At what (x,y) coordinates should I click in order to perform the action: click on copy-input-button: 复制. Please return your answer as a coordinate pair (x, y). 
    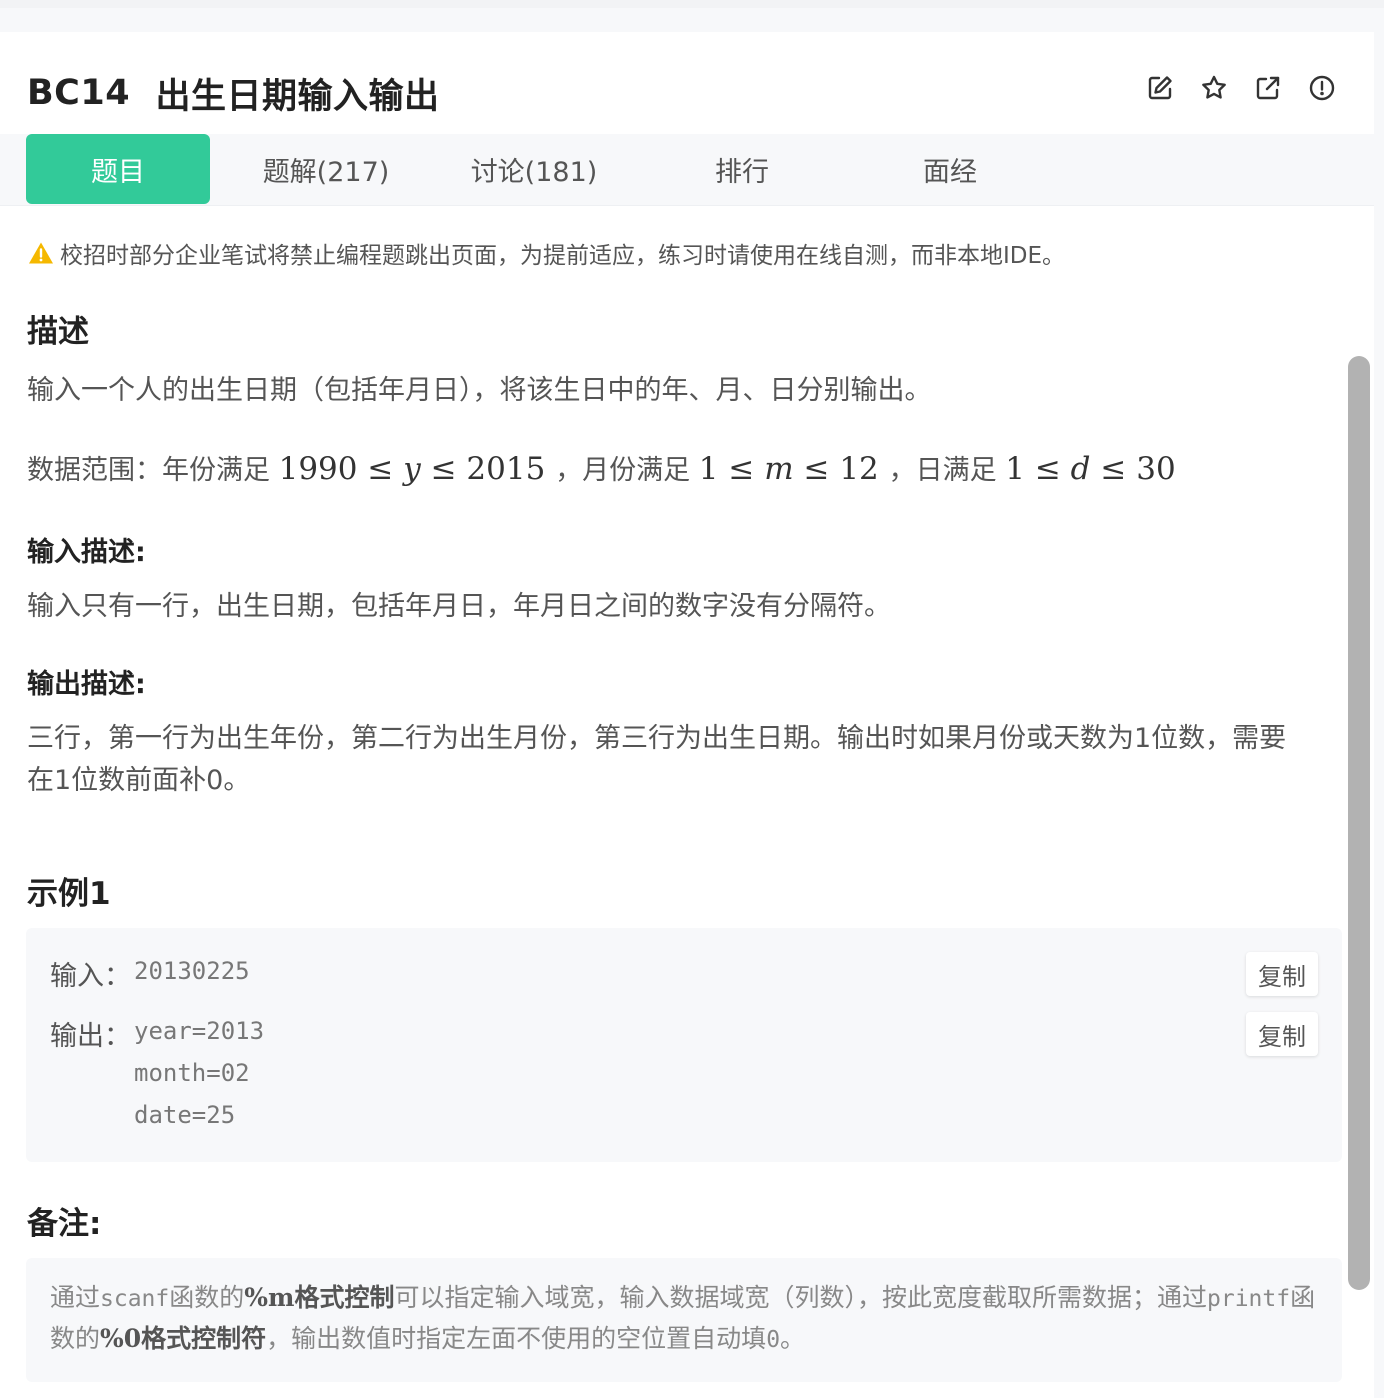
    Looking at the image, I should click on (1282, 974).